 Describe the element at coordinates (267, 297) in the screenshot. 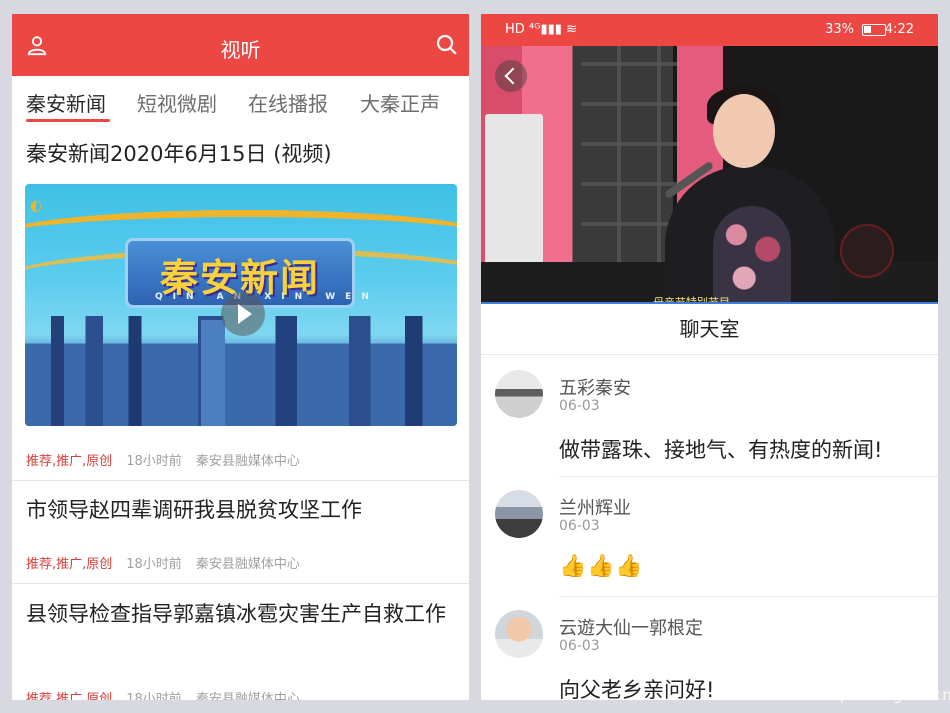

I see `program-logo-pinyin: QIN AN XIN WEN` at that location.